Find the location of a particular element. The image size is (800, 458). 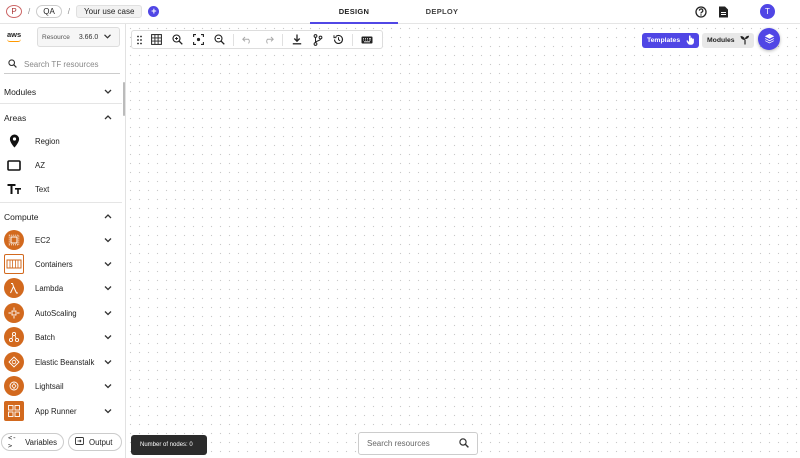

project-chip: P is located at coordinates (14, 11).